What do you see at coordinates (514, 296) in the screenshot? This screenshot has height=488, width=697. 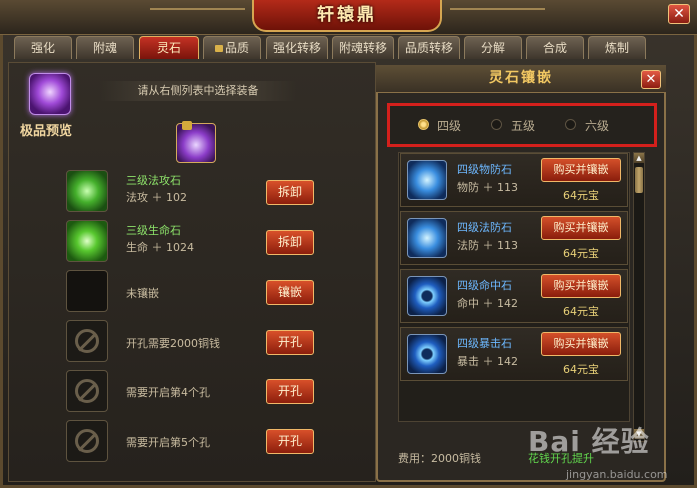 I see `gem-list-item: 四级命中石 命中 ＋ 142 购买并镶嵌 64元宝` at bounding box center [514, 296].